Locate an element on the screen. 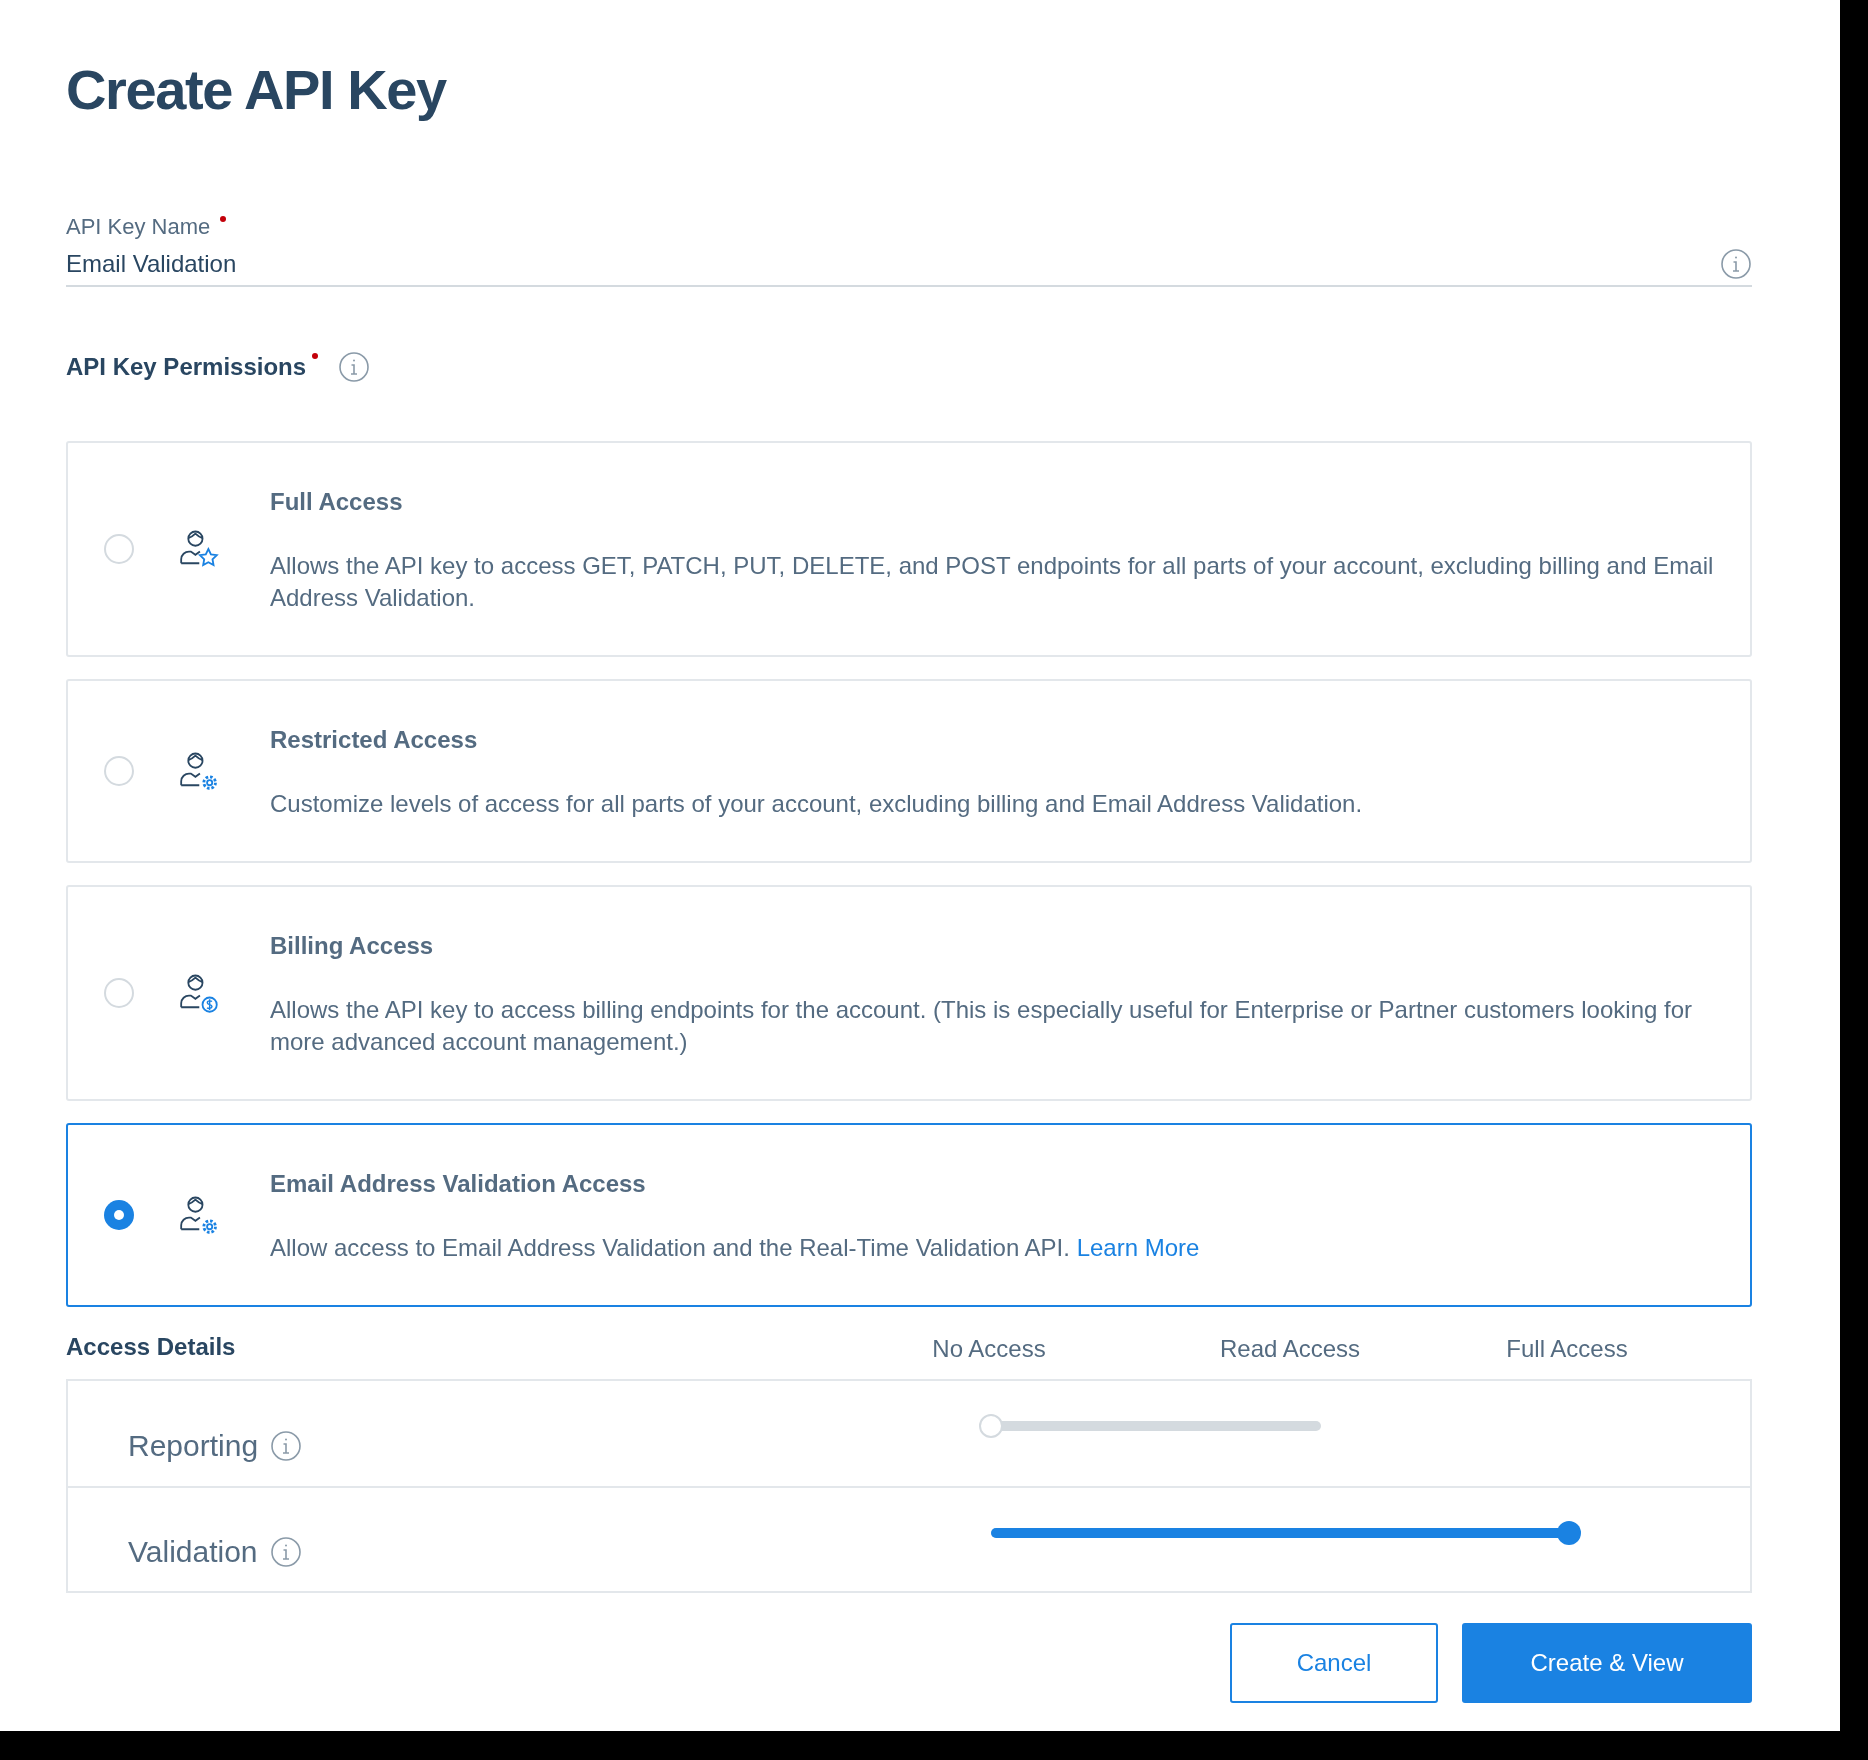 This screenshot has width=1868, height=1760. column-header: No Access is located at coordinates (989, 1349).